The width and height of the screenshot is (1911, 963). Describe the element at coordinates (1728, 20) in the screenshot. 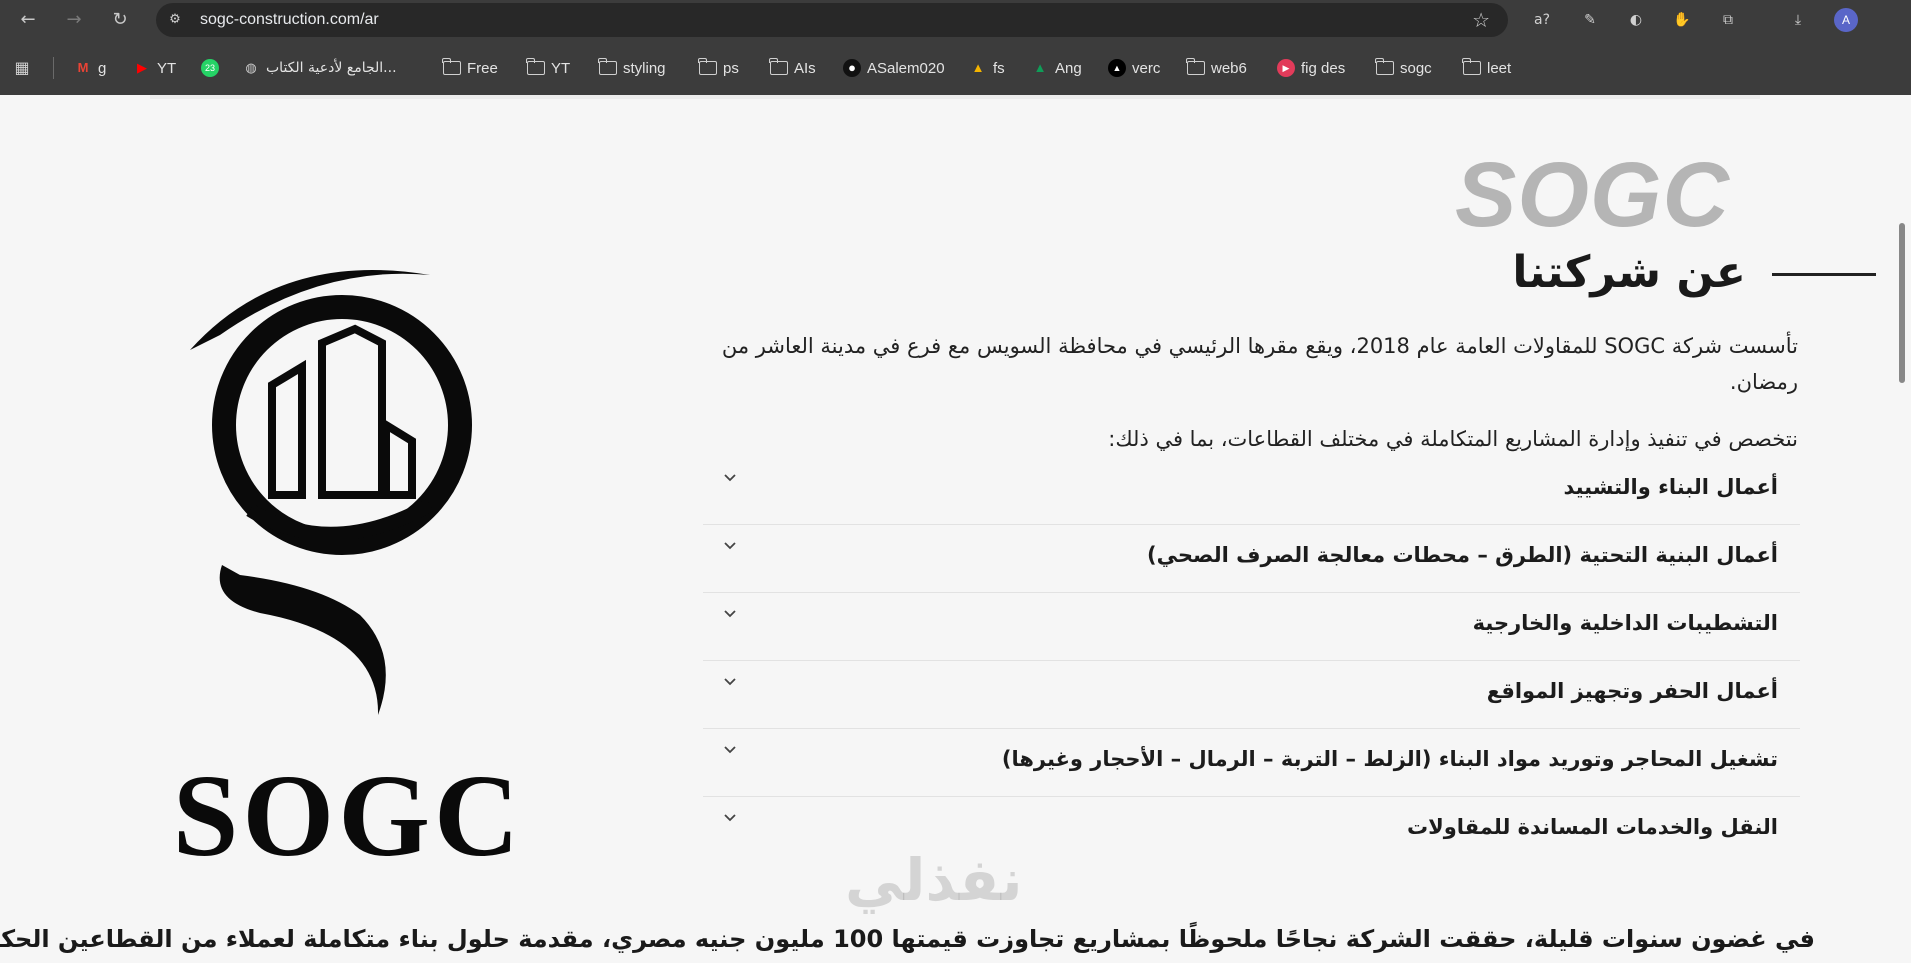

I see `puzzle-icon: ⧉` at that location.